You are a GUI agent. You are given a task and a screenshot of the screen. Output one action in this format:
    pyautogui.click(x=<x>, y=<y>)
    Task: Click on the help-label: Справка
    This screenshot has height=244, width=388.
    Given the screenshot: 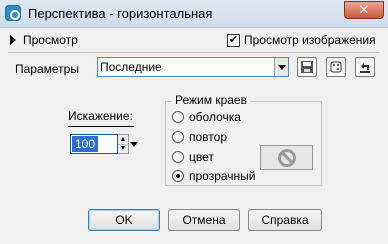 What is the action you would take?
    pyautogui.click(x=285, y=220)
    